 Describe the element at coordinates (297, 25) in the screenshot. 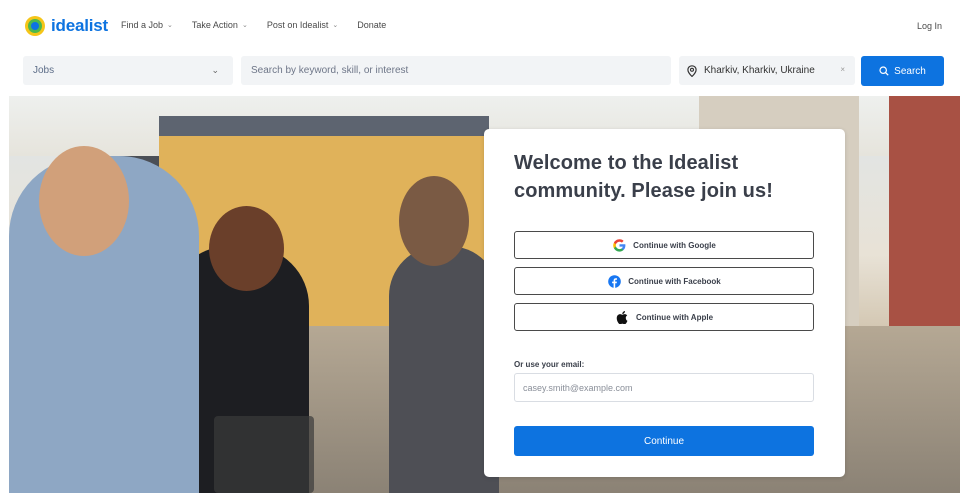

I see `nav-label: Post on Idealist` at that location.